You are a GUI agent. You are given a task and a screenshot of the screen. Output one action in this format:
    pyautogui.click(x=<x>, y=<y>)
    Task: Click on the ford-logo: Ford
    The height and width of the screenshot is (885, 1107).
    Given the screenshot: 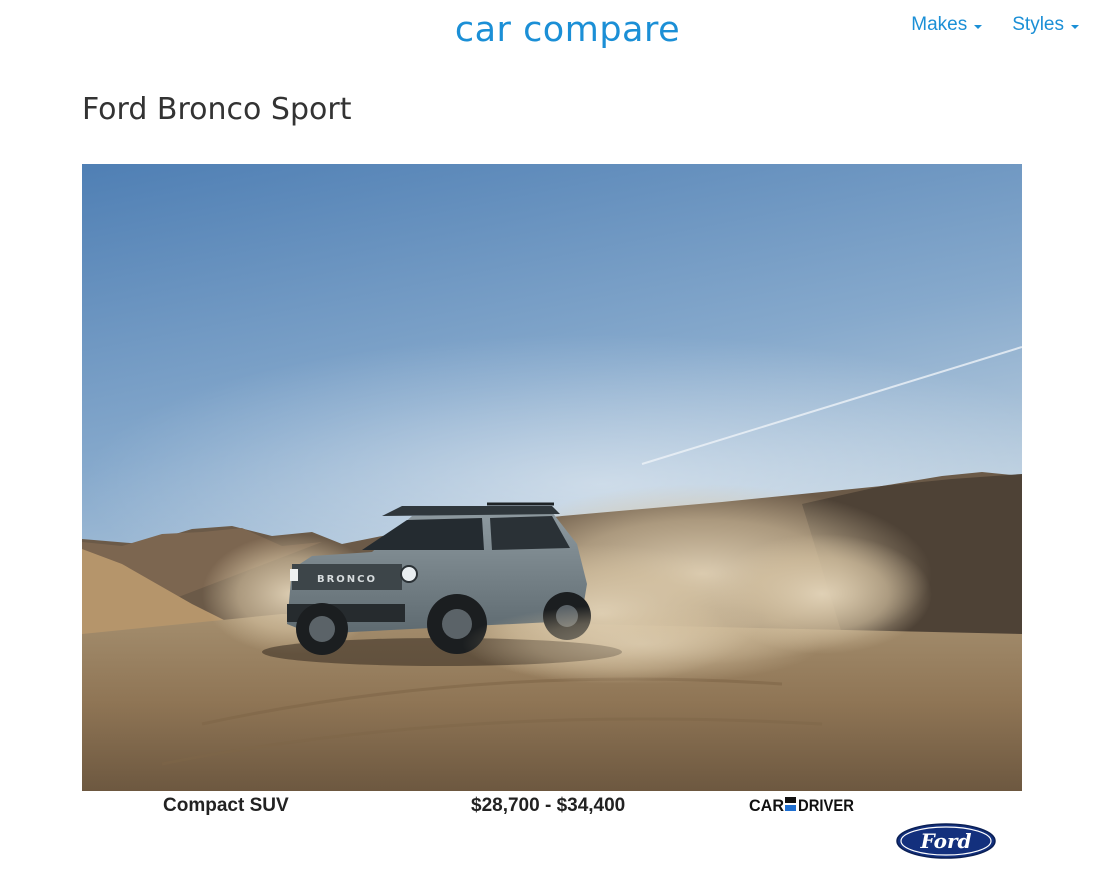 What is the action you would take?
    pyautogui.click(x=946, y=841)
    